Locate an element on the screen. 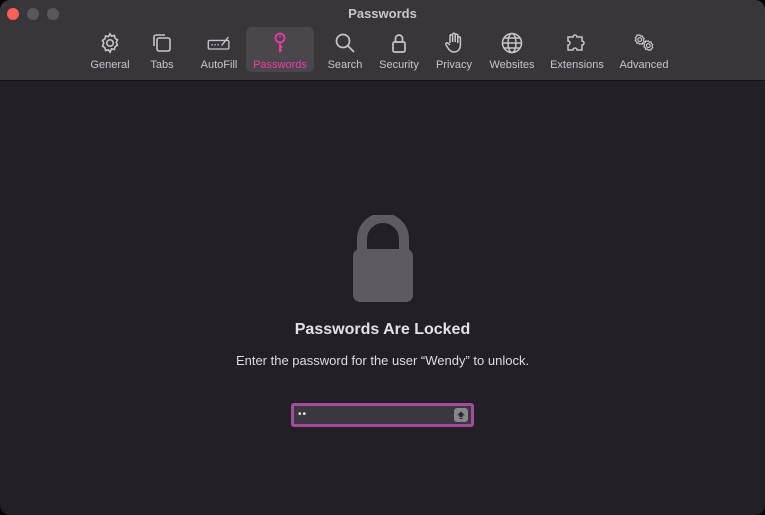 This screenshot has width=765, height=515. gears-icon is located at coordinates (644, 43).